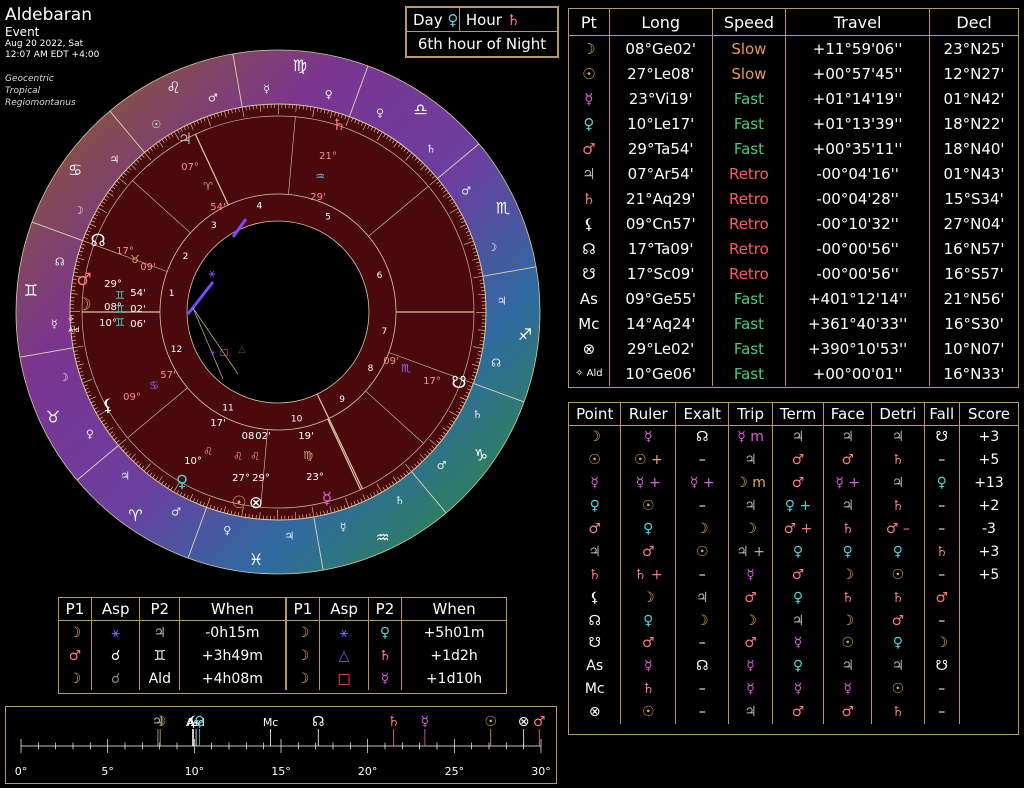 The height and width of the screenshot is (788, 1024). Describe the element at coordinates (315, 477) in the screenshot. I see `planet-degree-label: 23°` at that location.